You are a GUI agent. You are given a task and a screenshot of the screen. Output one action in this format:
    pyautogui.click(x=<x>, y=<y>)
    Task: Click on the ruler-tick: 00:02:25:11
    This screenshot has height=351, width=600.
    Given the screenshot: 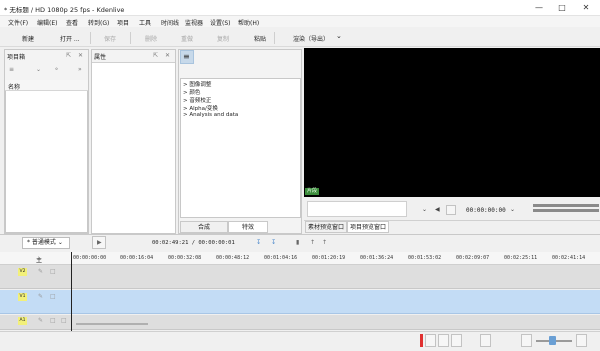 What is the action you would take?
    pyautogui.click(x=521, y=258)
    